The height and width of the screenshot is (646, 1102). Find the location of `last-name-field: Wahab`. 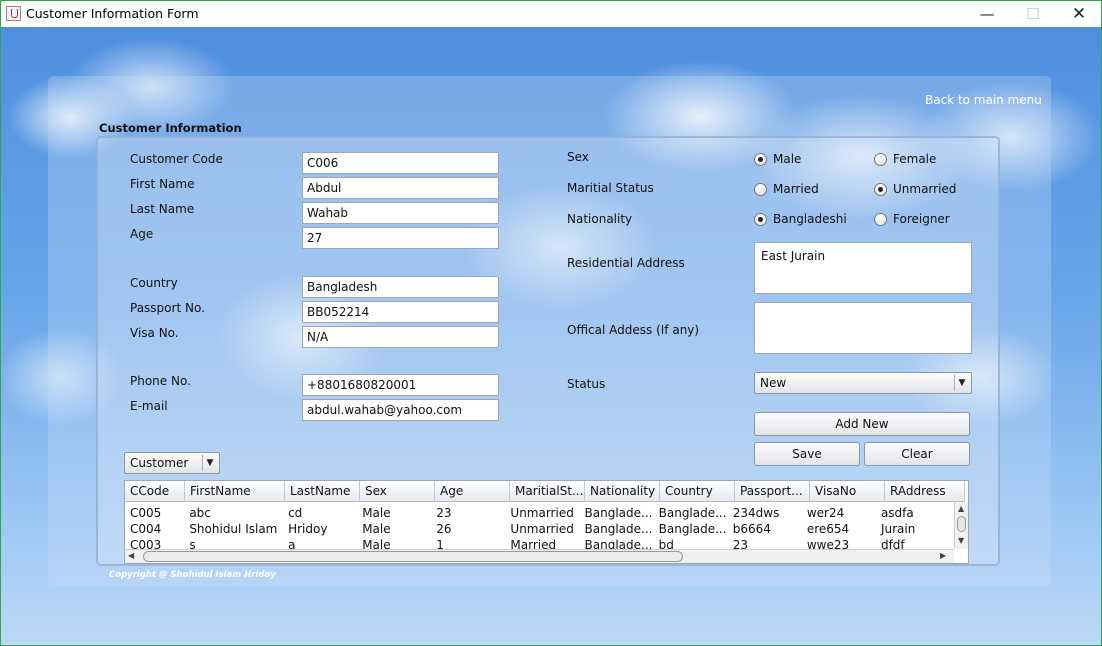

last-name-field: Wahab is located at coordinates (400, 213).